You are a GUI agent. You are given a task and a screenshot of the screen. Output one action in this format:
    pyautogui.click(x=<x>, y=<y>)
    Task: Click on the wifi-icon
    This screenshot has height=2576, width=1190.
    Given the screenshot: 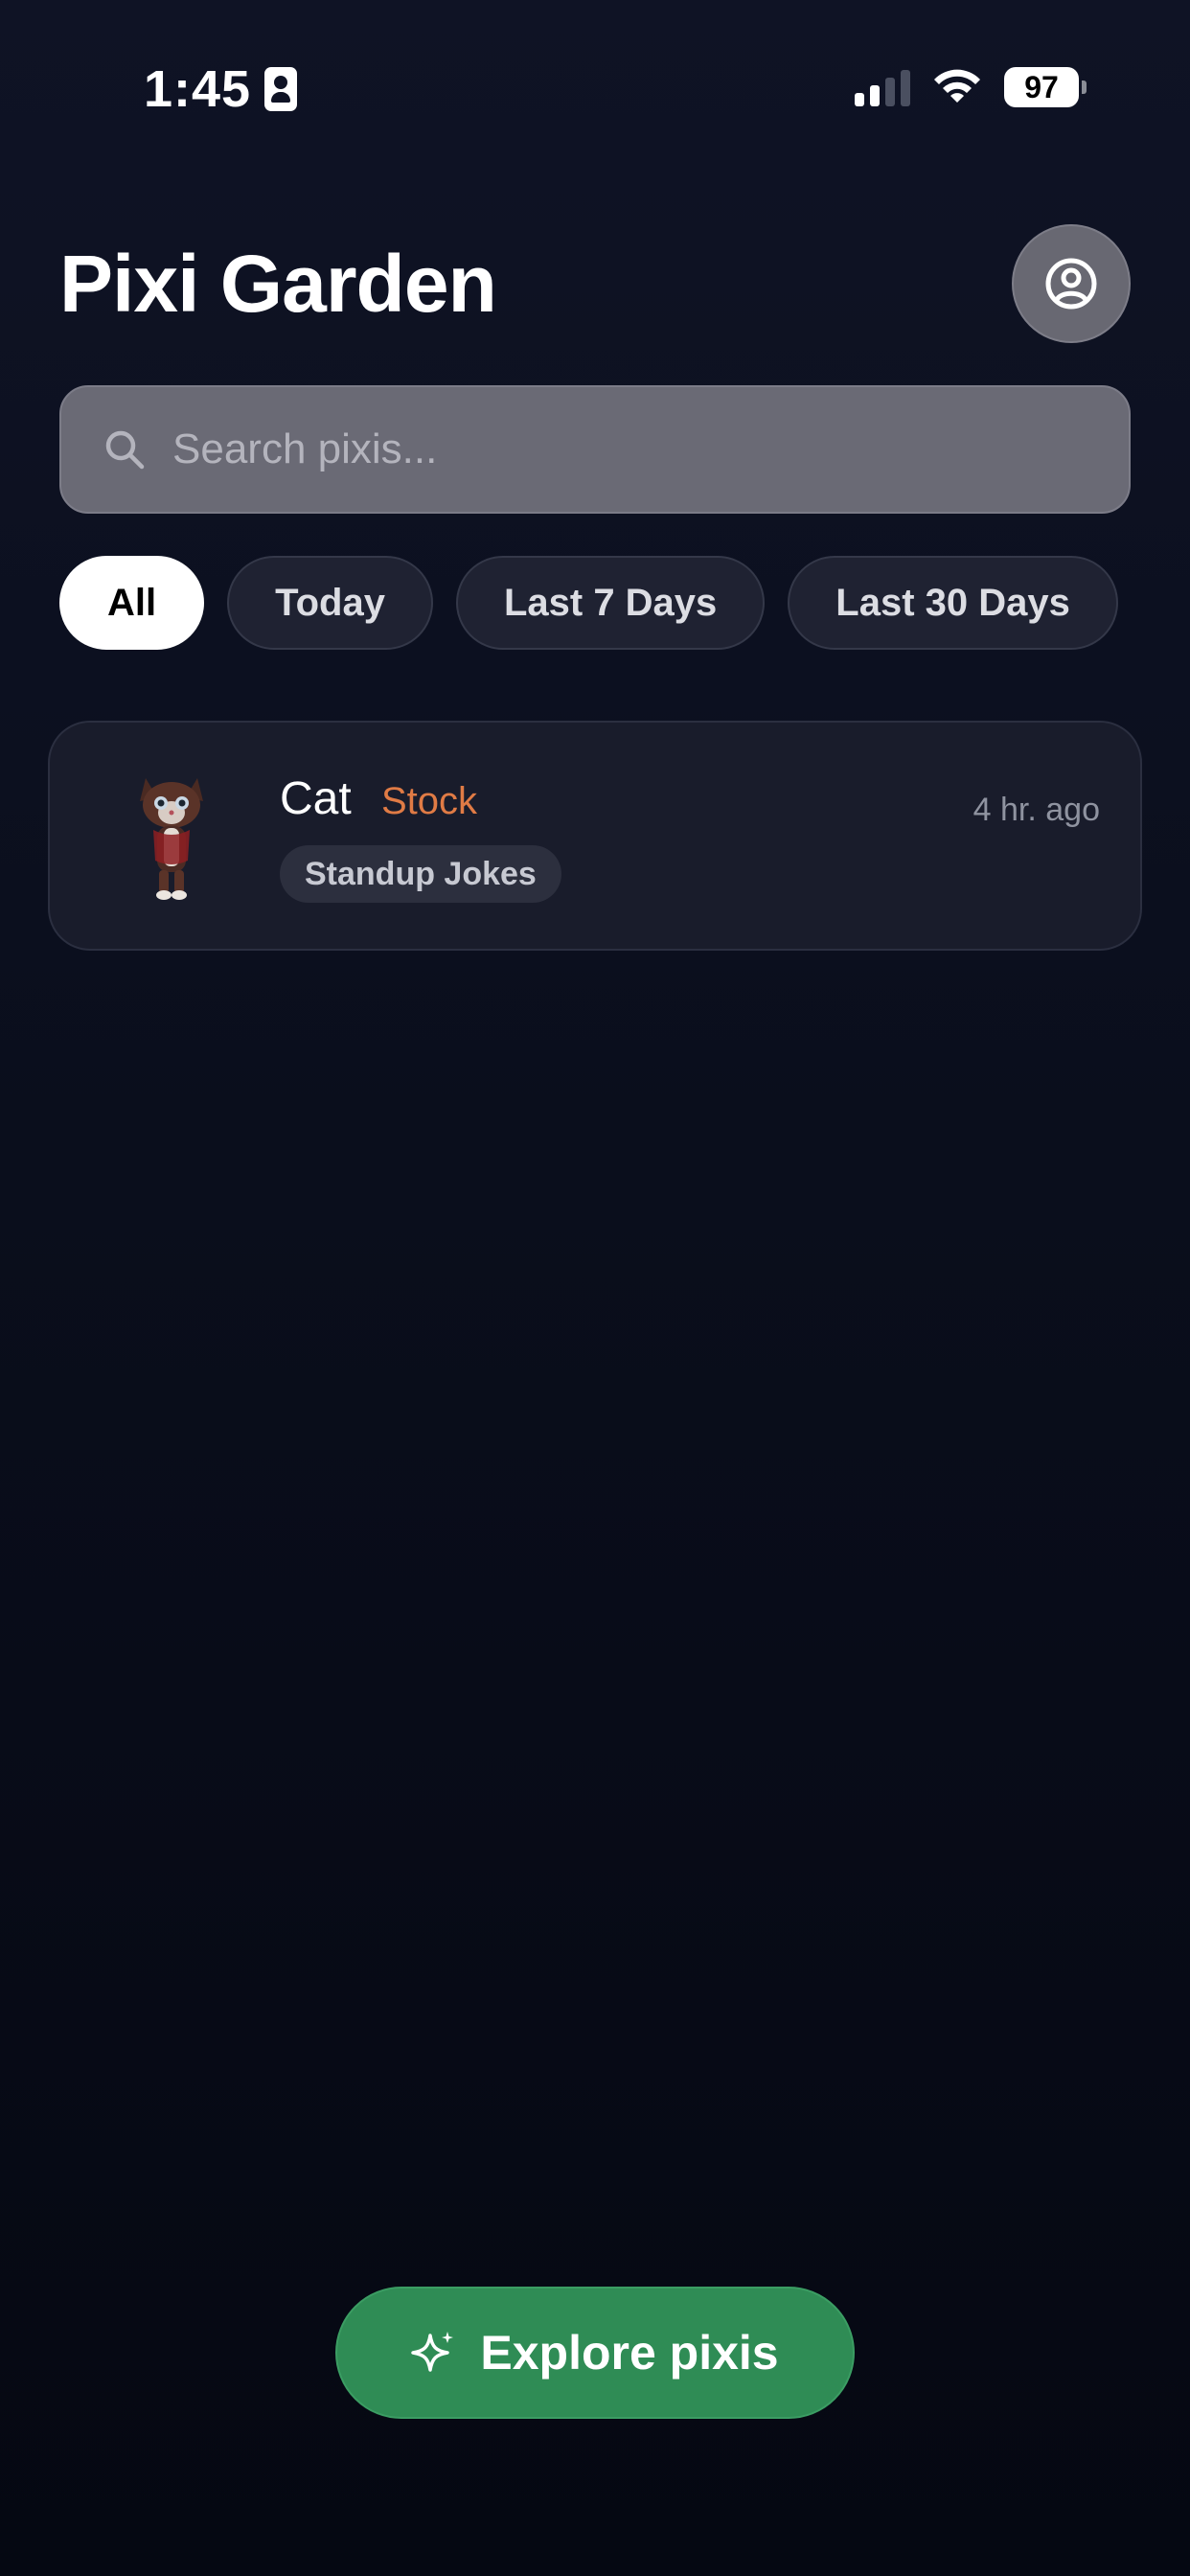 What is the action you would take?
    pyautogui.click(x=957, y=86)
    